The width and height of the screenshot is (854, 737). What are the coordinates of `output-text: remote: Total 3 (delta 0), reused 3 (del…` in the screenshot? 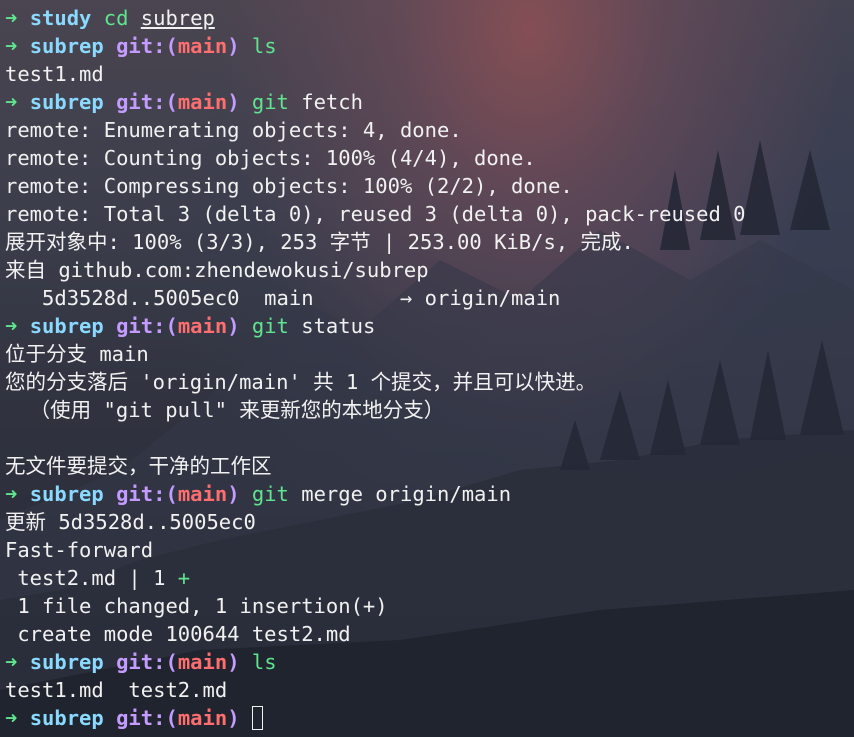 It's located at (375, 214).